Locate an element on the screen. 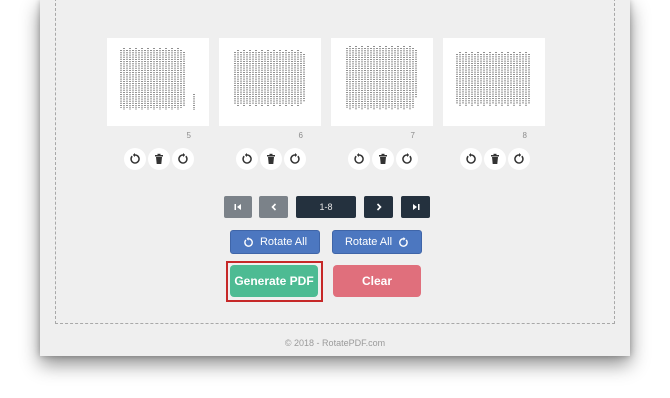 This screenshot has height=398, width=670. chevron-right-icon is located at coordinates (379, 207).